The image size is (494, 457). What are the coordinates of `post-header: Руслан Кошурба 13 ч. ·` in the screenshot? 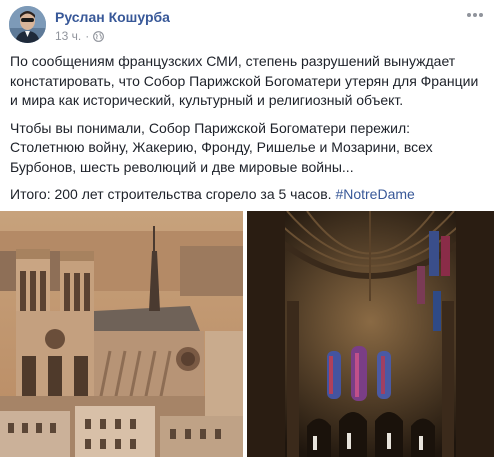 It's located at (247, 25).